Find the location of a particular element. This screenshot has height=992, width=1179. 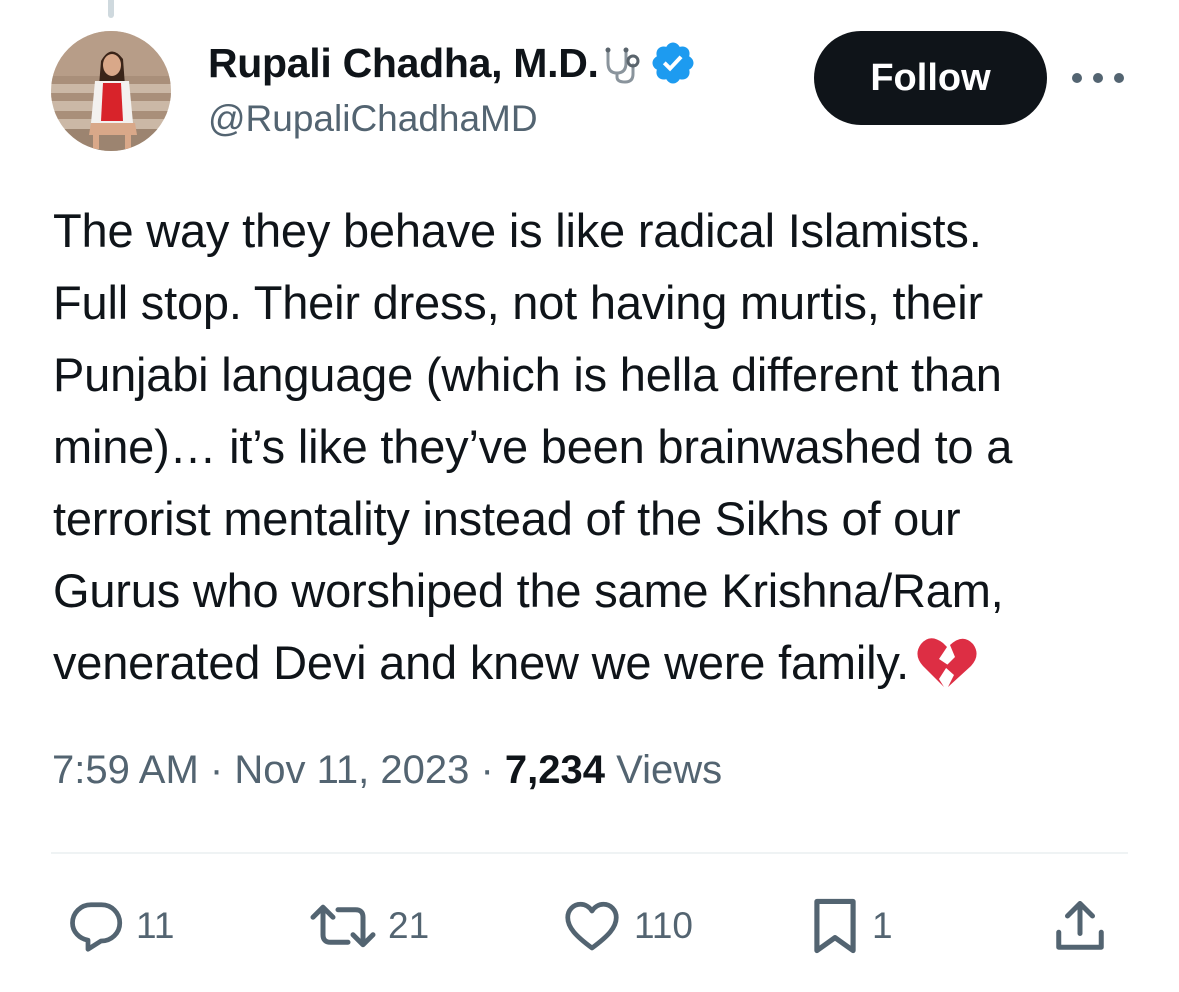

like-button: 110 is located at coordinates (626, 926).